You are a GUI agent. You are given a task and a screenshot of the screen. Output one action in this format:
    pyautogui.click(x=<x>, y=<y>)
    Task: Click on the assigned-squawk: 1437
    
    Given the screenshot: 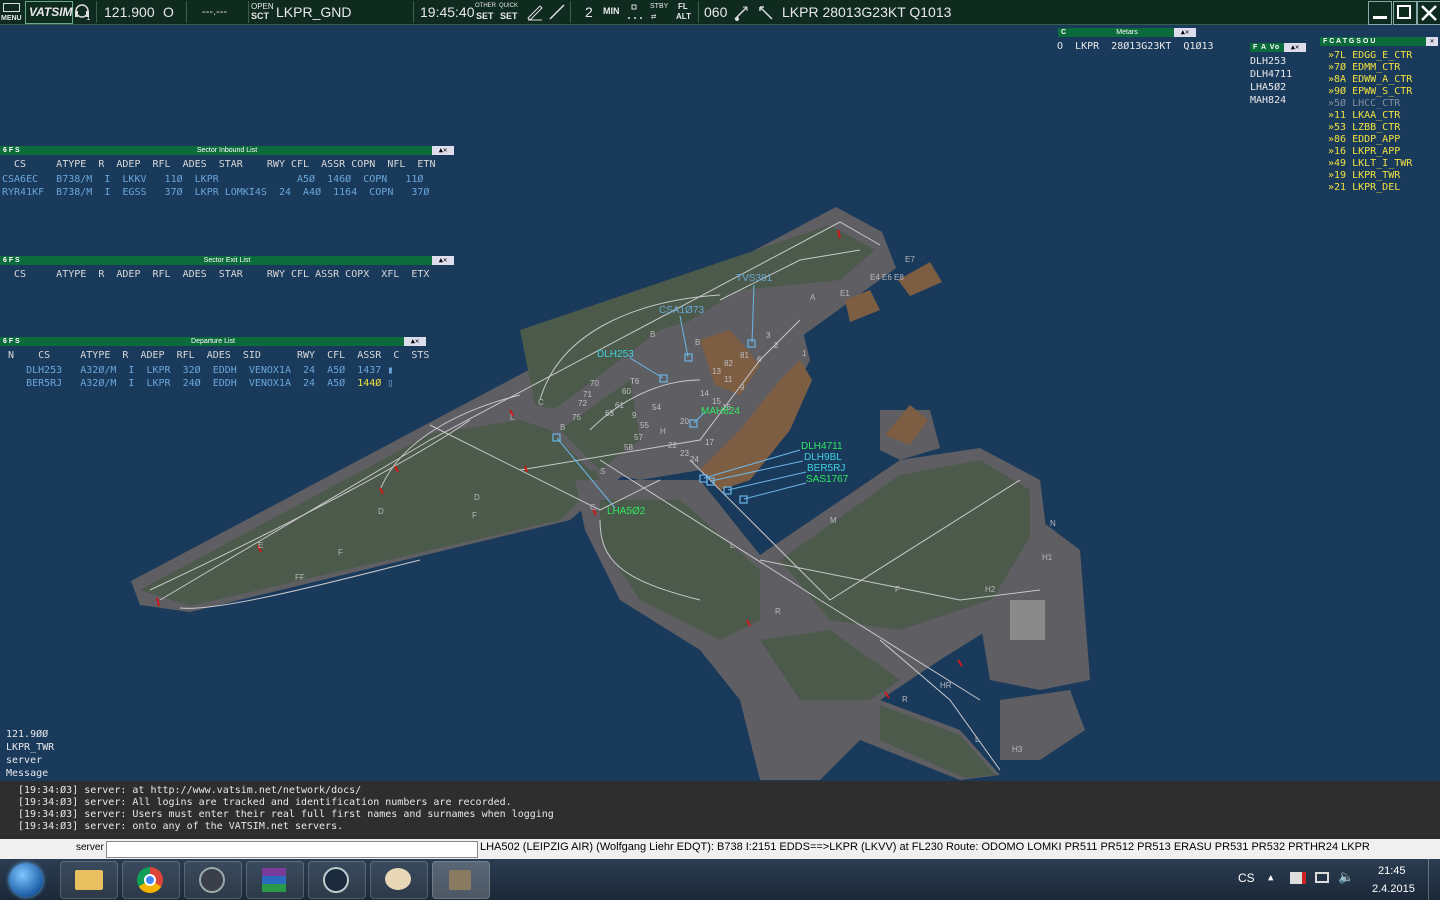 What is the action you would take?
    pyautogui.click(x=369, y=370)
    